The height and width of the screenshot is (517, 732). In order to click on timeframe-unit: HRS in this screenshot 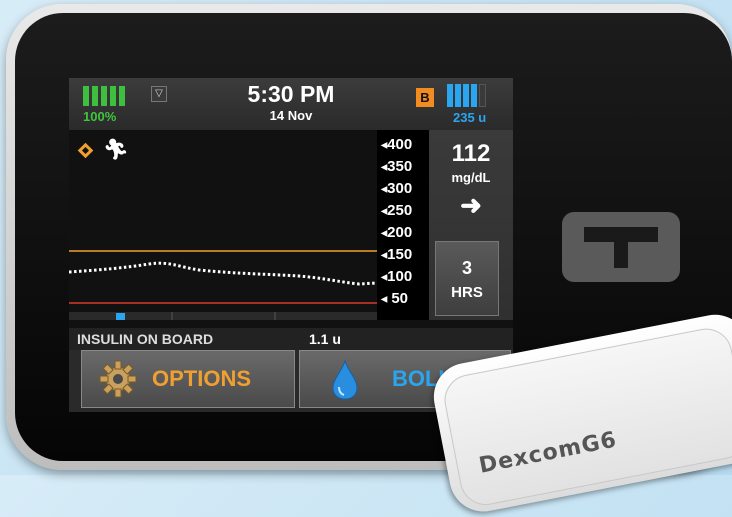, I will do `click(467, 292)`.